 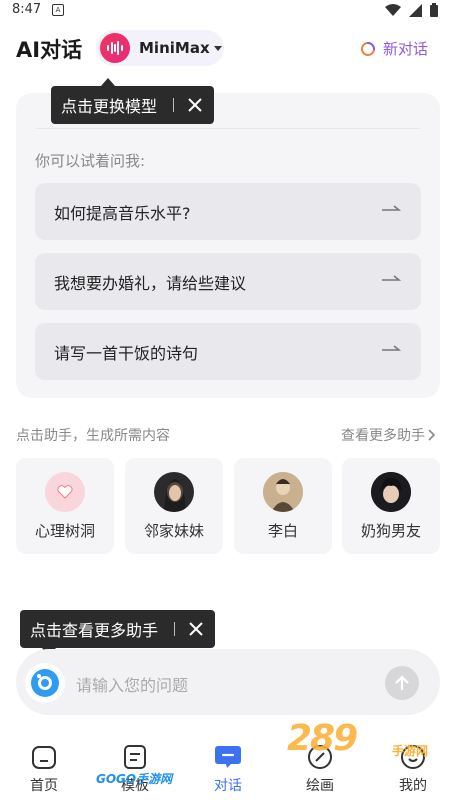 I want to click on template-icon, so click(x=135, y=757).